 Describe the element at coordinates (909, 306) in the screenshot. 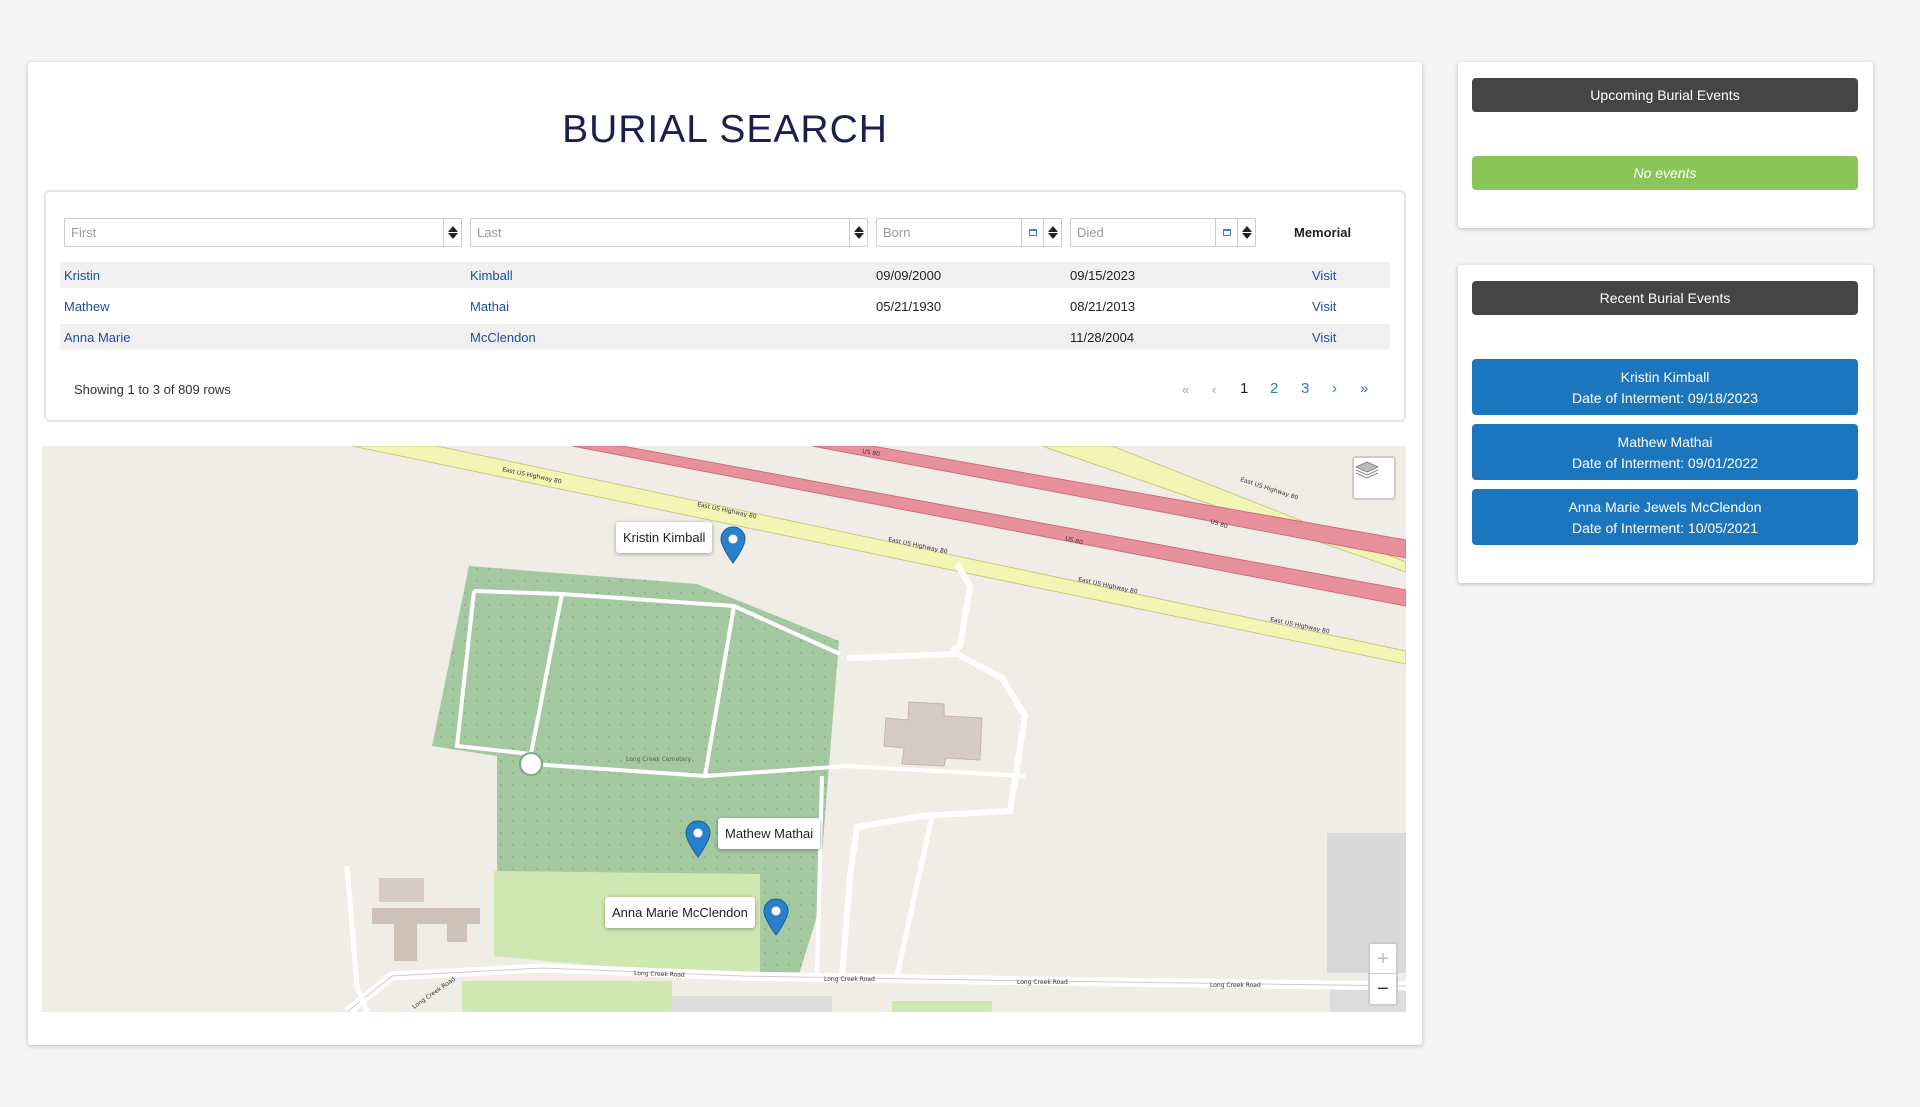

I see `born-date: 05/21/1930` at that location.